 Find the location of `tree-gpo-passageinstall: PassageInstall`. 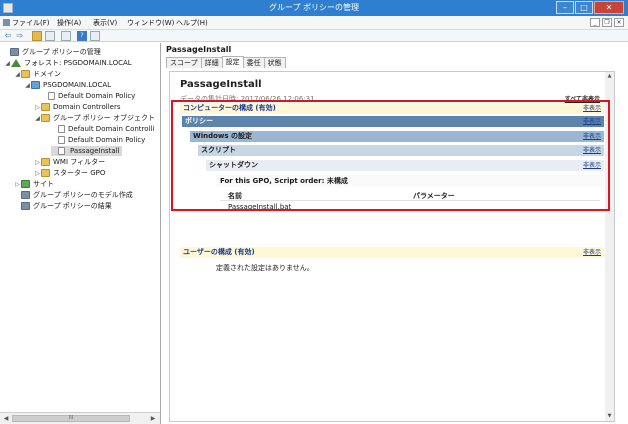

tree-gpo-passageinstall: PassageInstall is located at coordinates (86, 151).